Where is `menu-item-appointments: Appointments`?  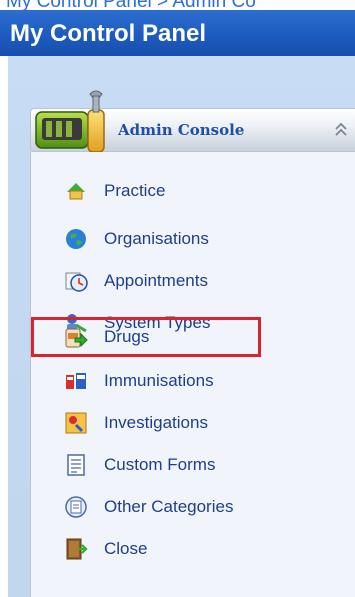
menu-item-appointments: Appointments is located at coordinates (184, 281).